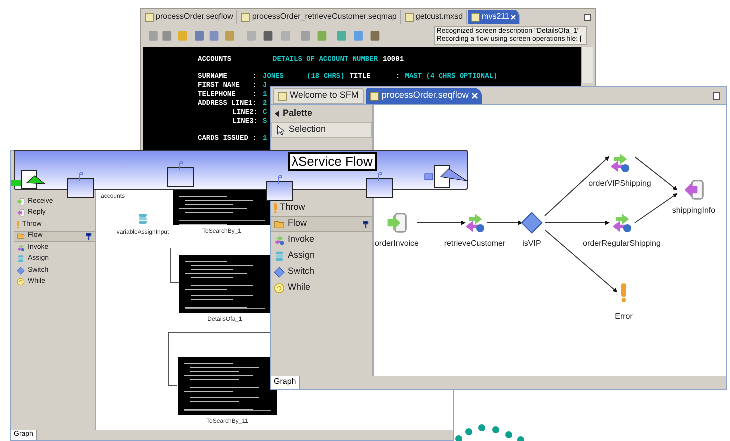 Image resolution: width=730 pixels, height=441 pixels. Describe the element at coordinates (321, 114) in the screenshot. I see `palette-header: Palette` at that location.